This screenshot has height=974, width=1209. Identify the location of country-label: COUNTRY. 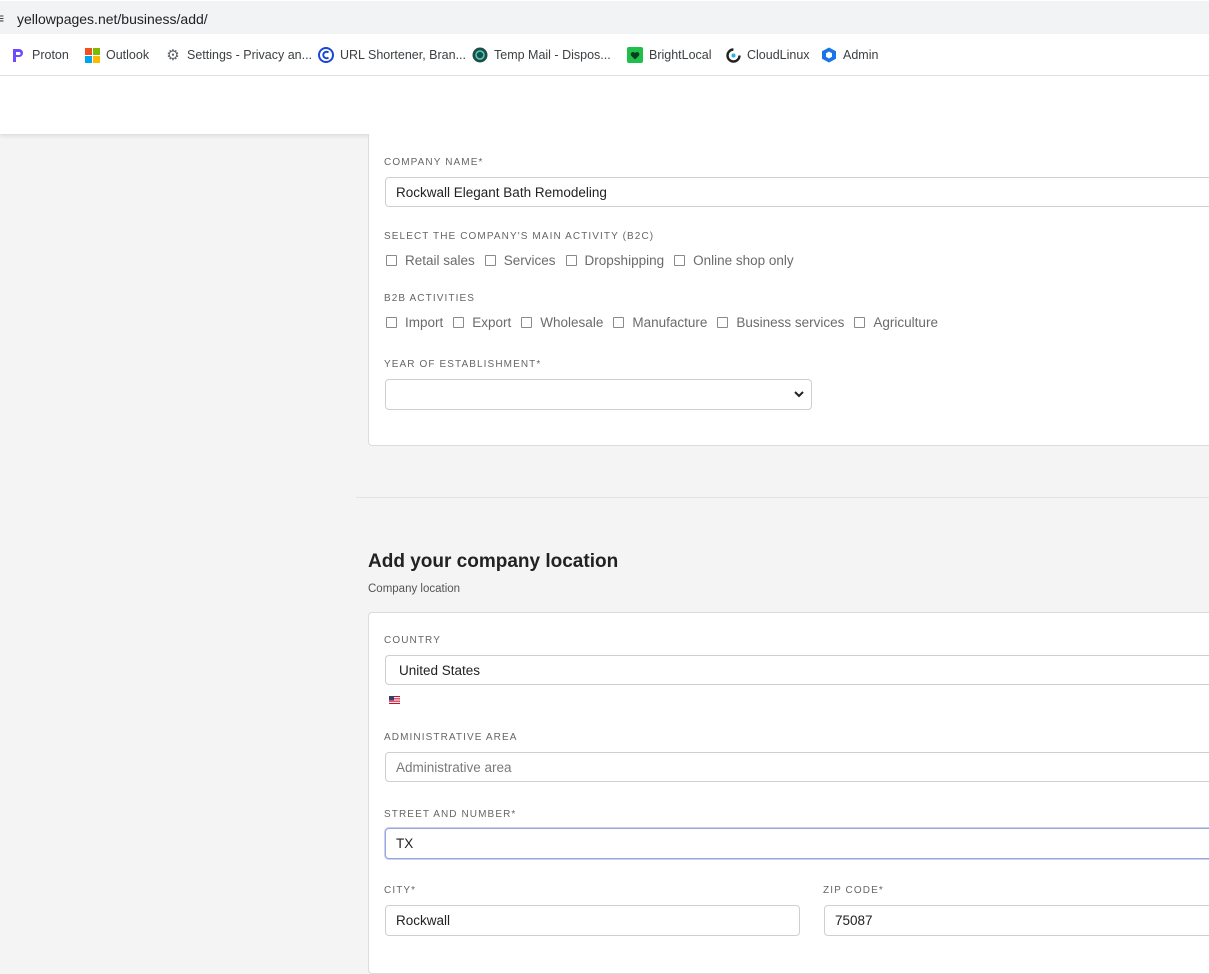
(412, 640).